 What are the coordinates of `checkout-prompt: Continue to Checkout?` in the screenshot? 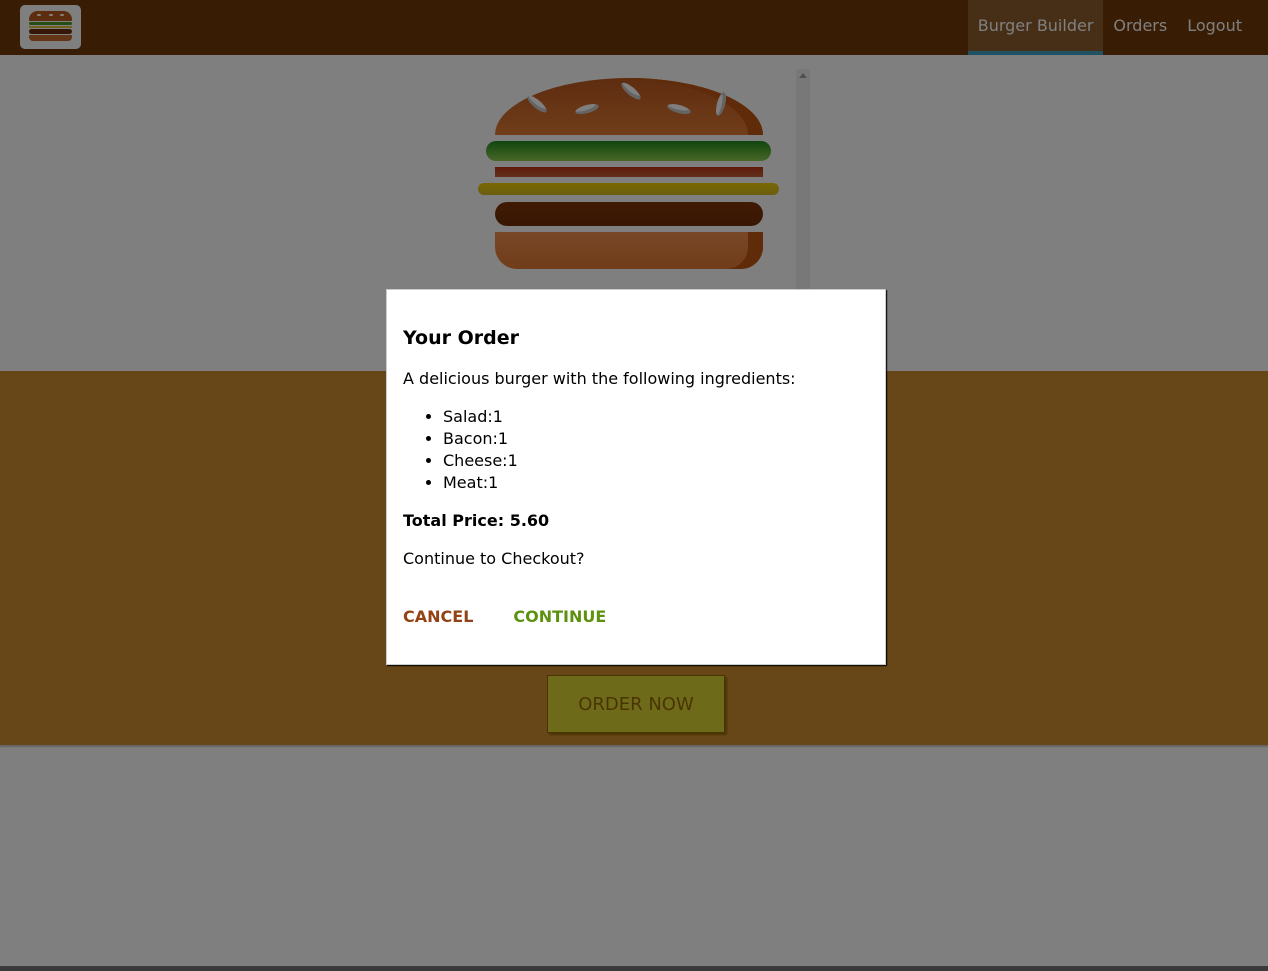 It's located at (494, 558).